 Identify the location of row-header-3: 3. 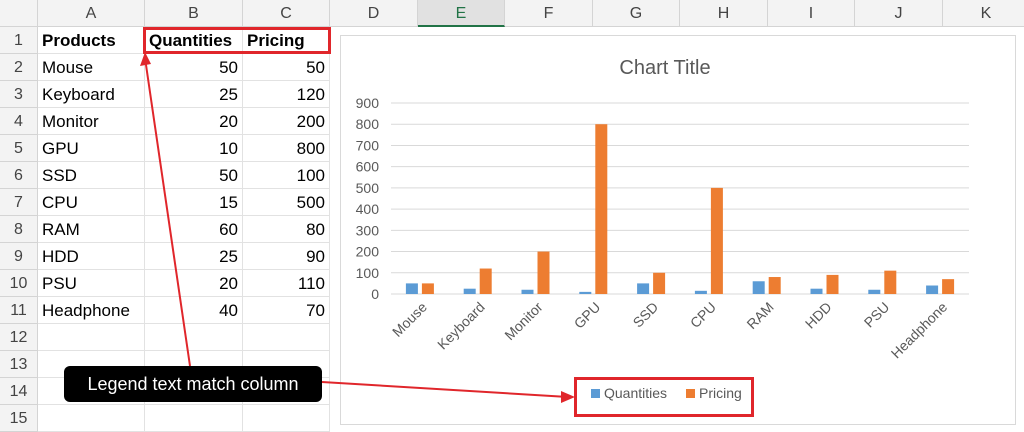
(19, 94).